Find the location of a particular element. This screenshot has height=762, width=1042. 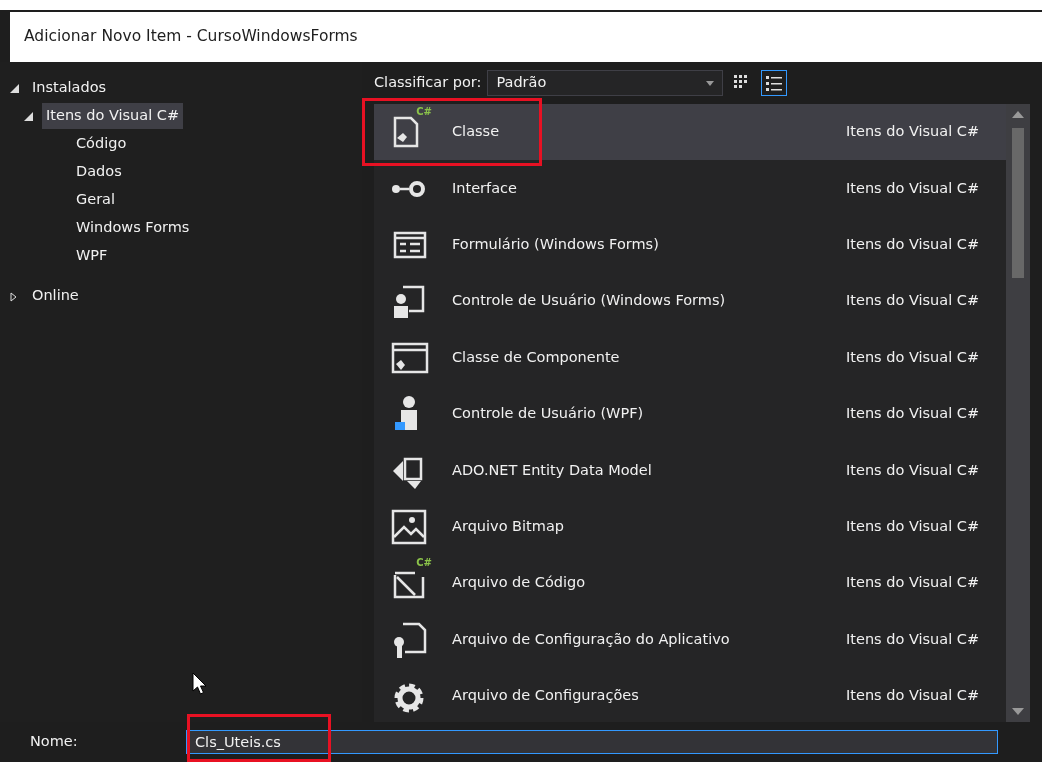

tree-item: Código is located at coordinates (101, 144).